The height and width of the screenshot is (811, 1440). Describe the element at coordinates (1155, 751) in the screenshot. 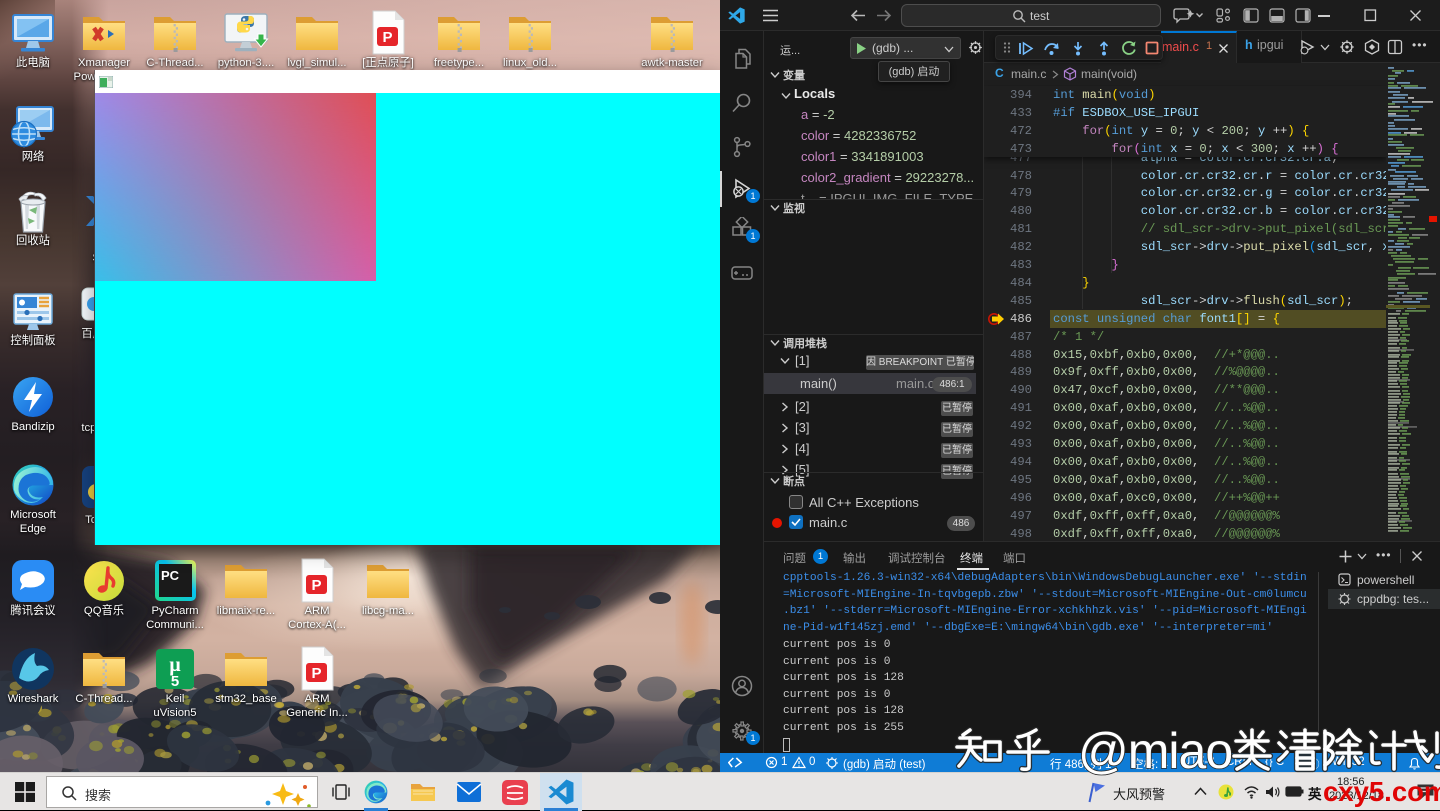

I see `svg-text: @miao` at that location.